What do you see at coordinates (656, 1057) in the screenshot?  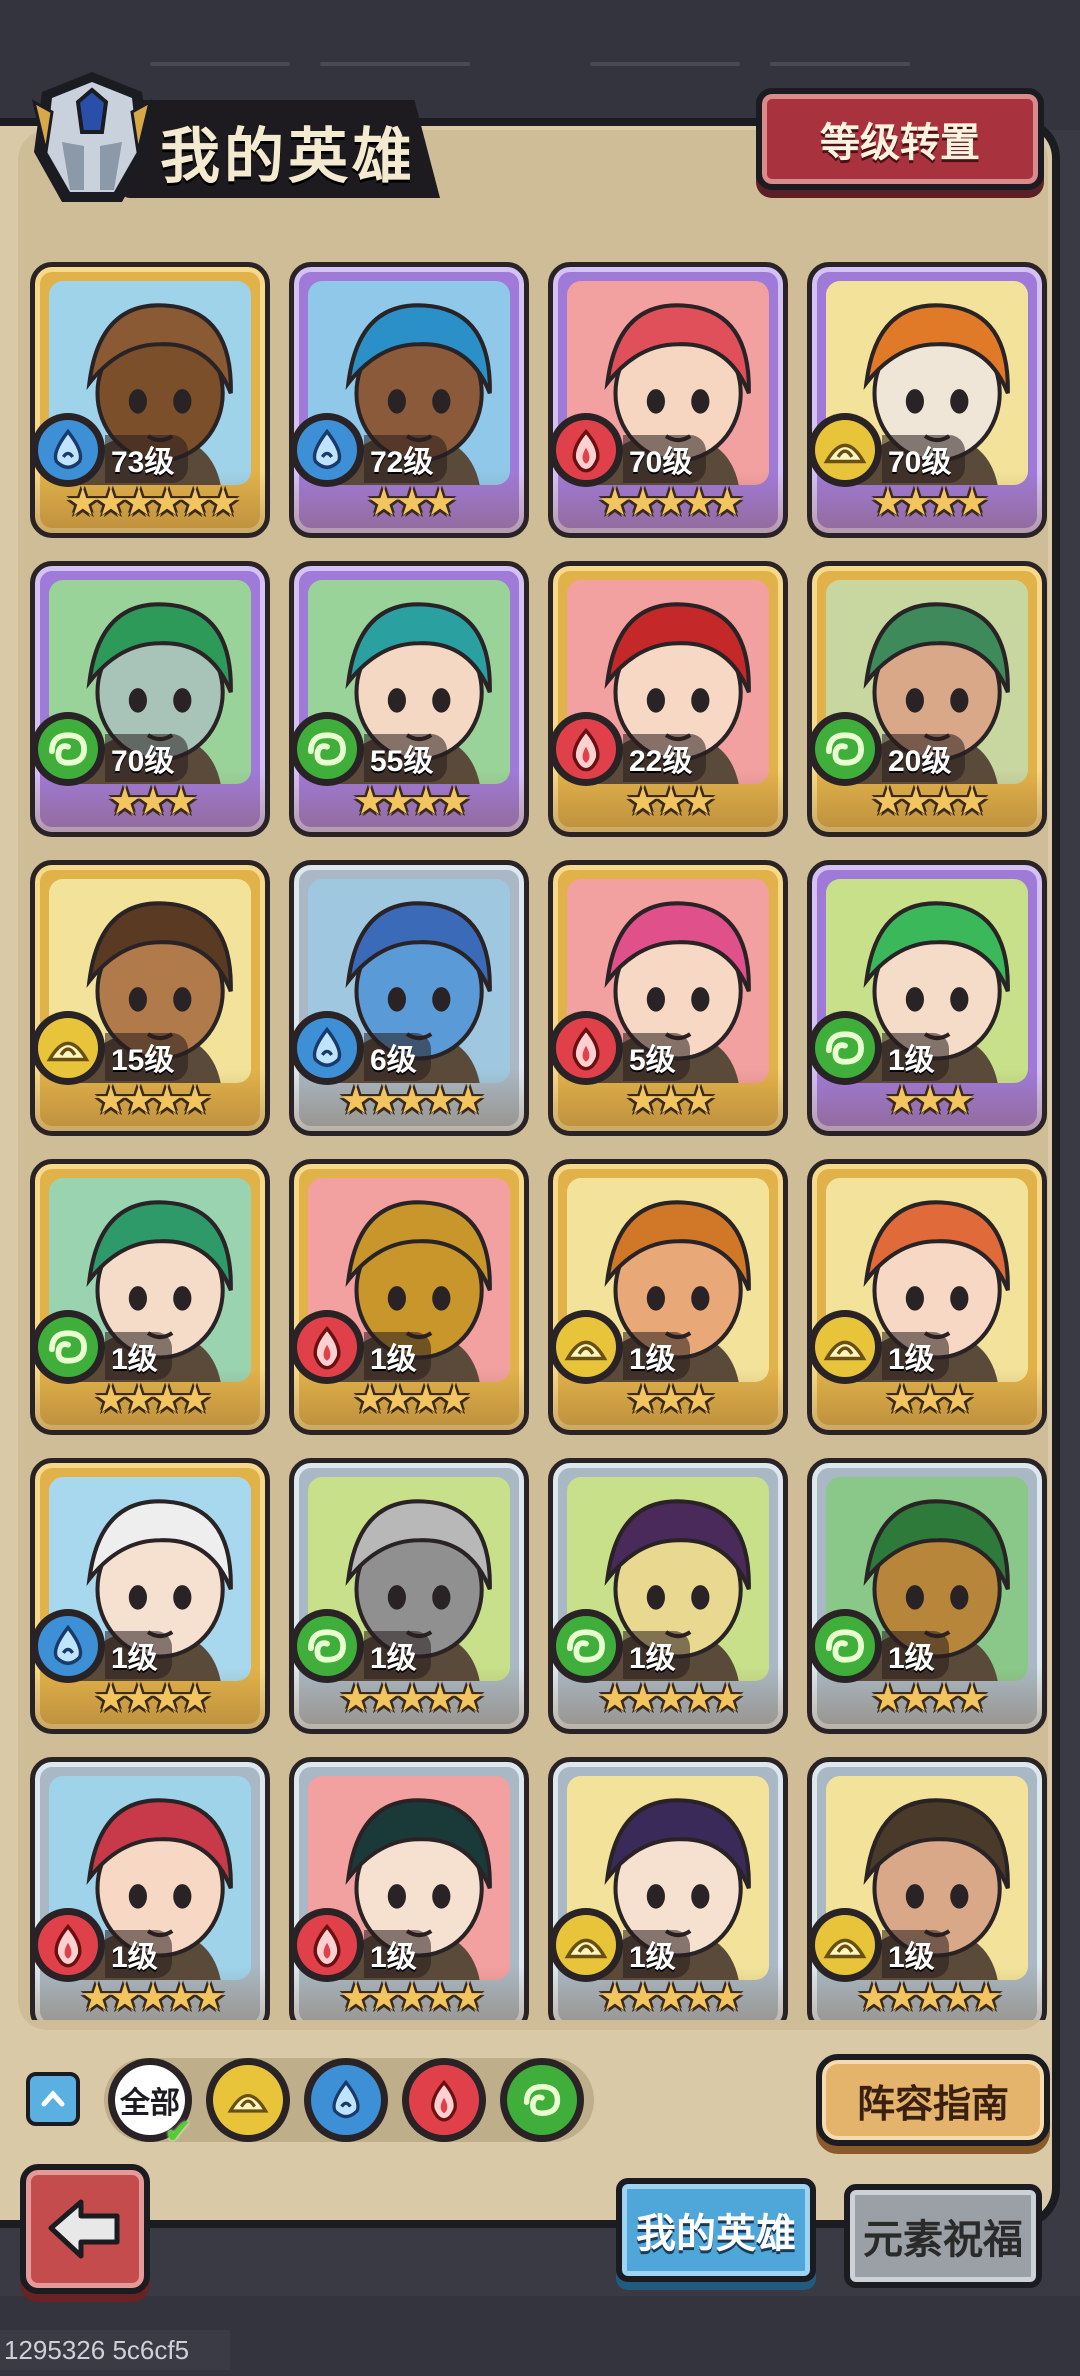 I see `hero-level: 5级` at bounding box center [656, 1057].